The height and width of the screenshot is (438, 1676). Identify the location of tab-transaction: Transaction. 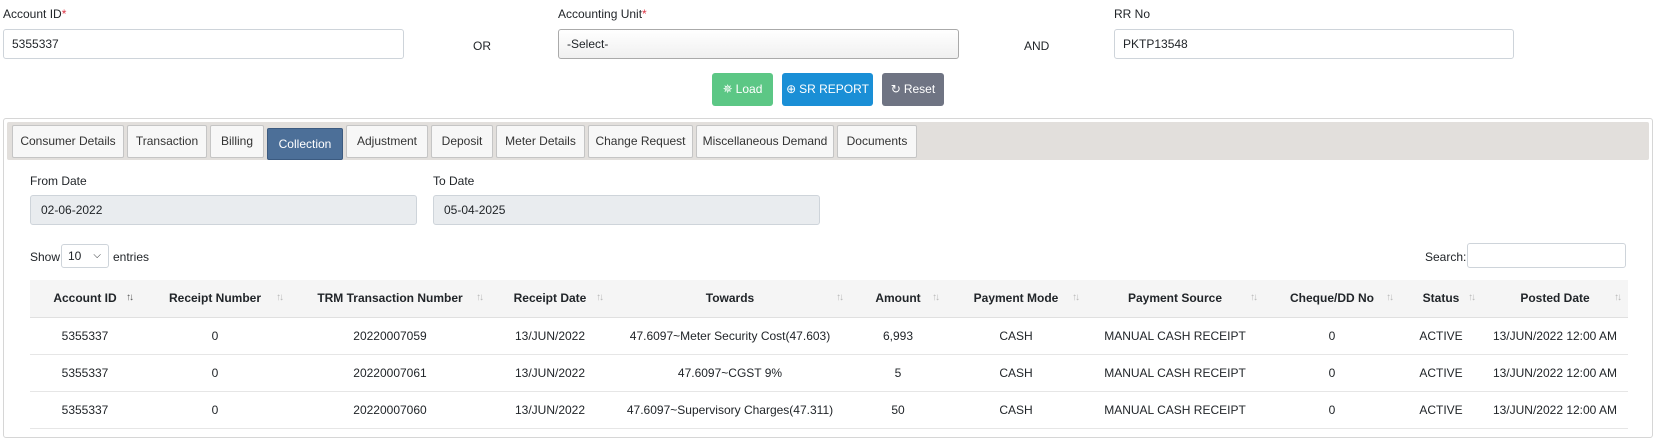
(167, 141).